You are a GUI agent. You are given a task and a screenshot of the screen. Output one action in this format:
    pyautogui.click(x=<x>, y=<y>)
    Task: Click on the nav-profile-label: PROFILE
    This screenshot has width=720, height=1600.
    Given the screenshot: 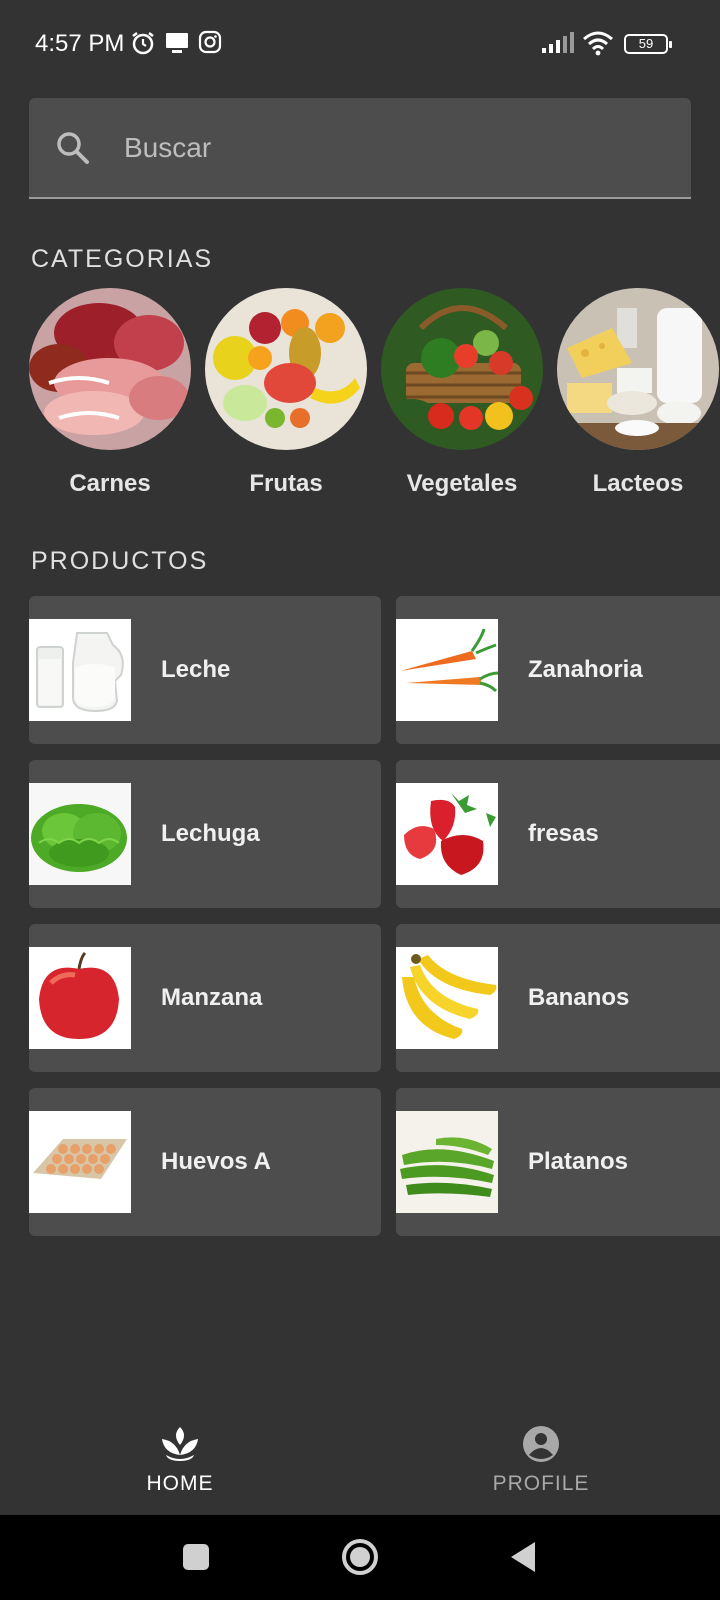 What is the action you would take?
    pyautogui.click(x=541, y=1483)
    